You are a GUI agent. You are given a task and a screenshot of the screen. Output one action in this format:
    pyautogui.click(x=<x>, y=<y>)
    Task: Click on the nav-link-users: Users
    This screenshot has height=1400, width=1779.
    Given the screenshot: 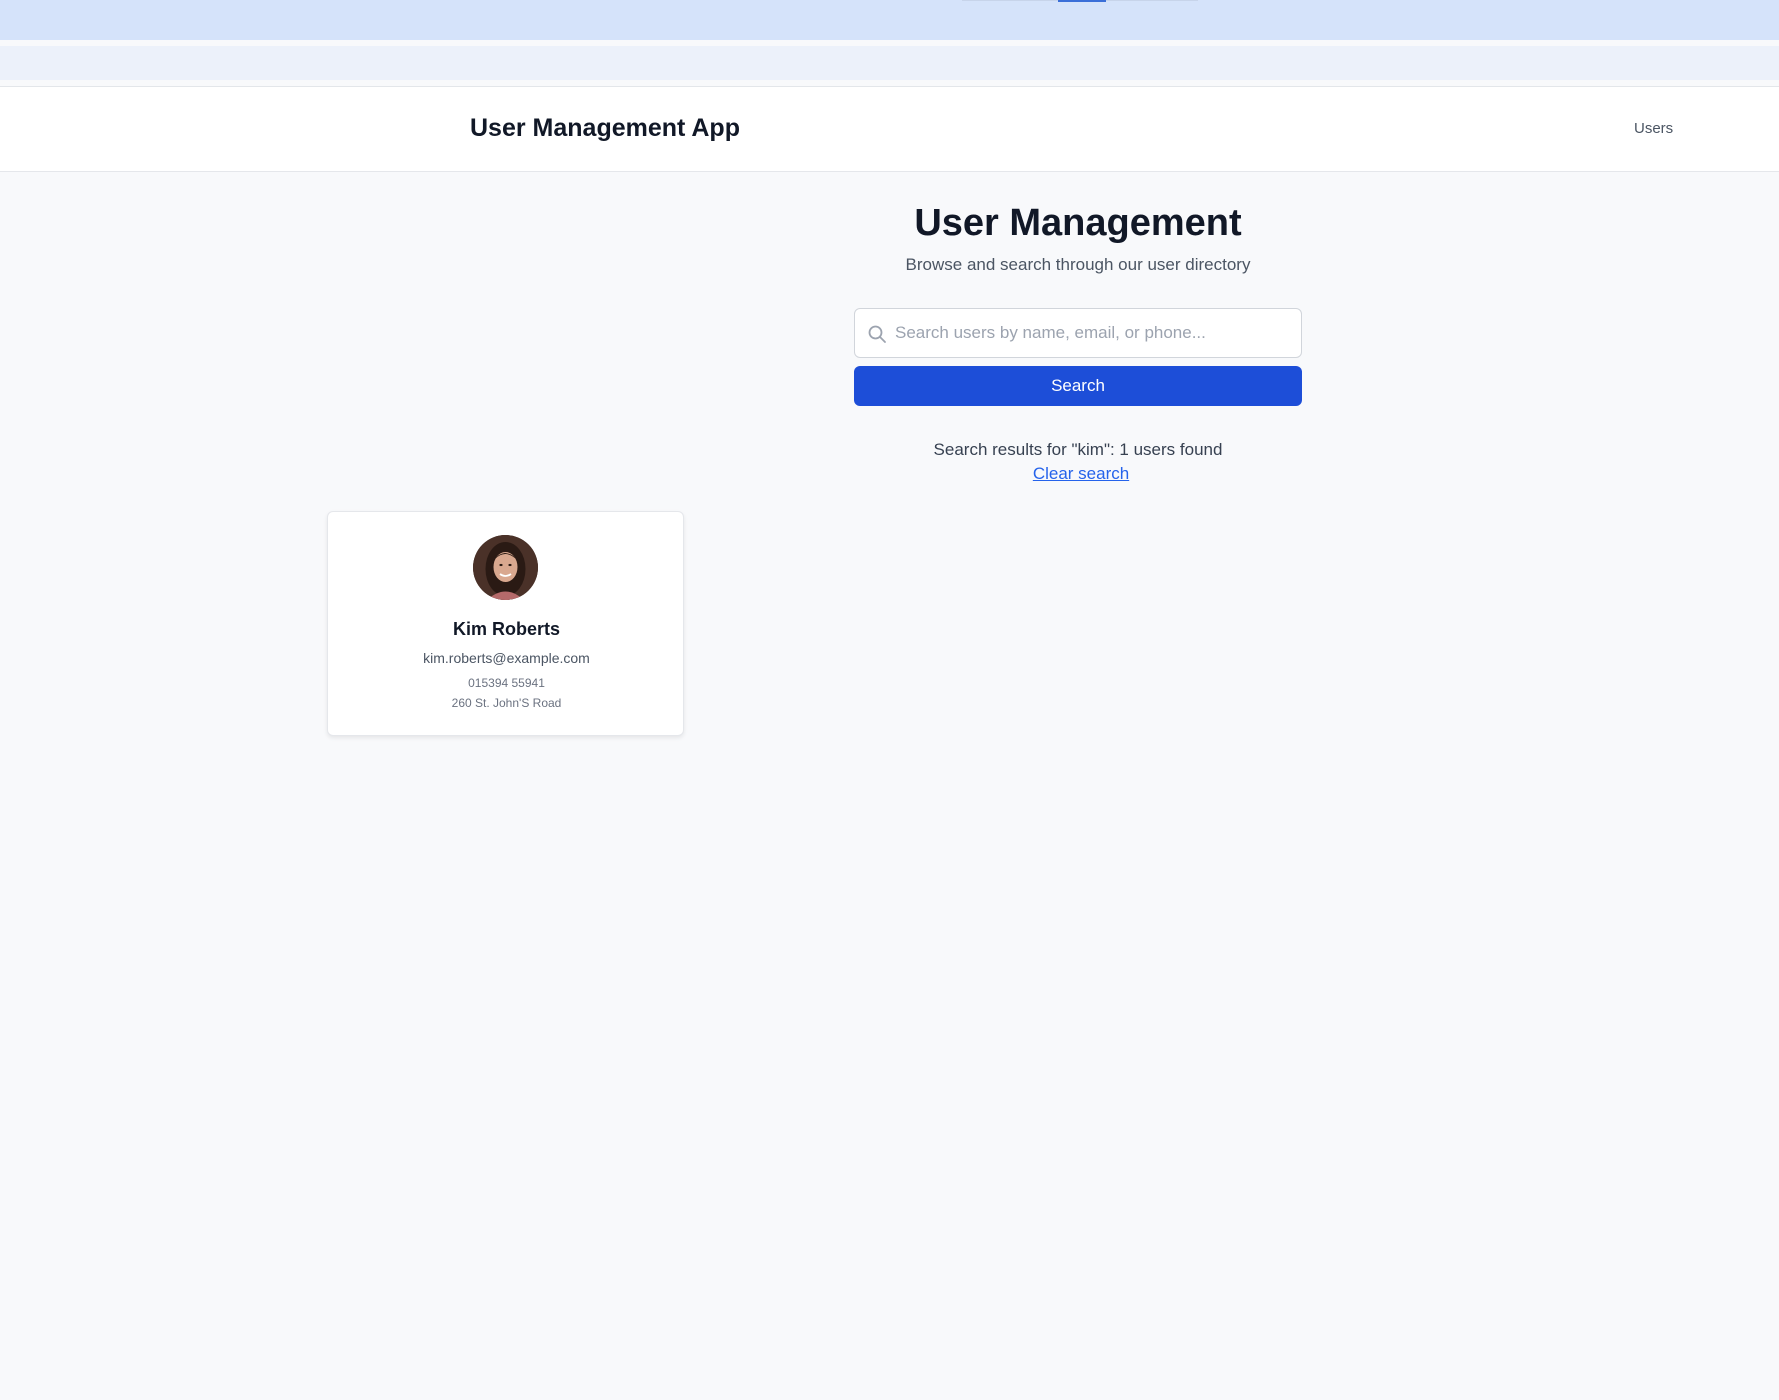 What is the action you would take?
    pyautogui.click(x=1653, y=128)
    